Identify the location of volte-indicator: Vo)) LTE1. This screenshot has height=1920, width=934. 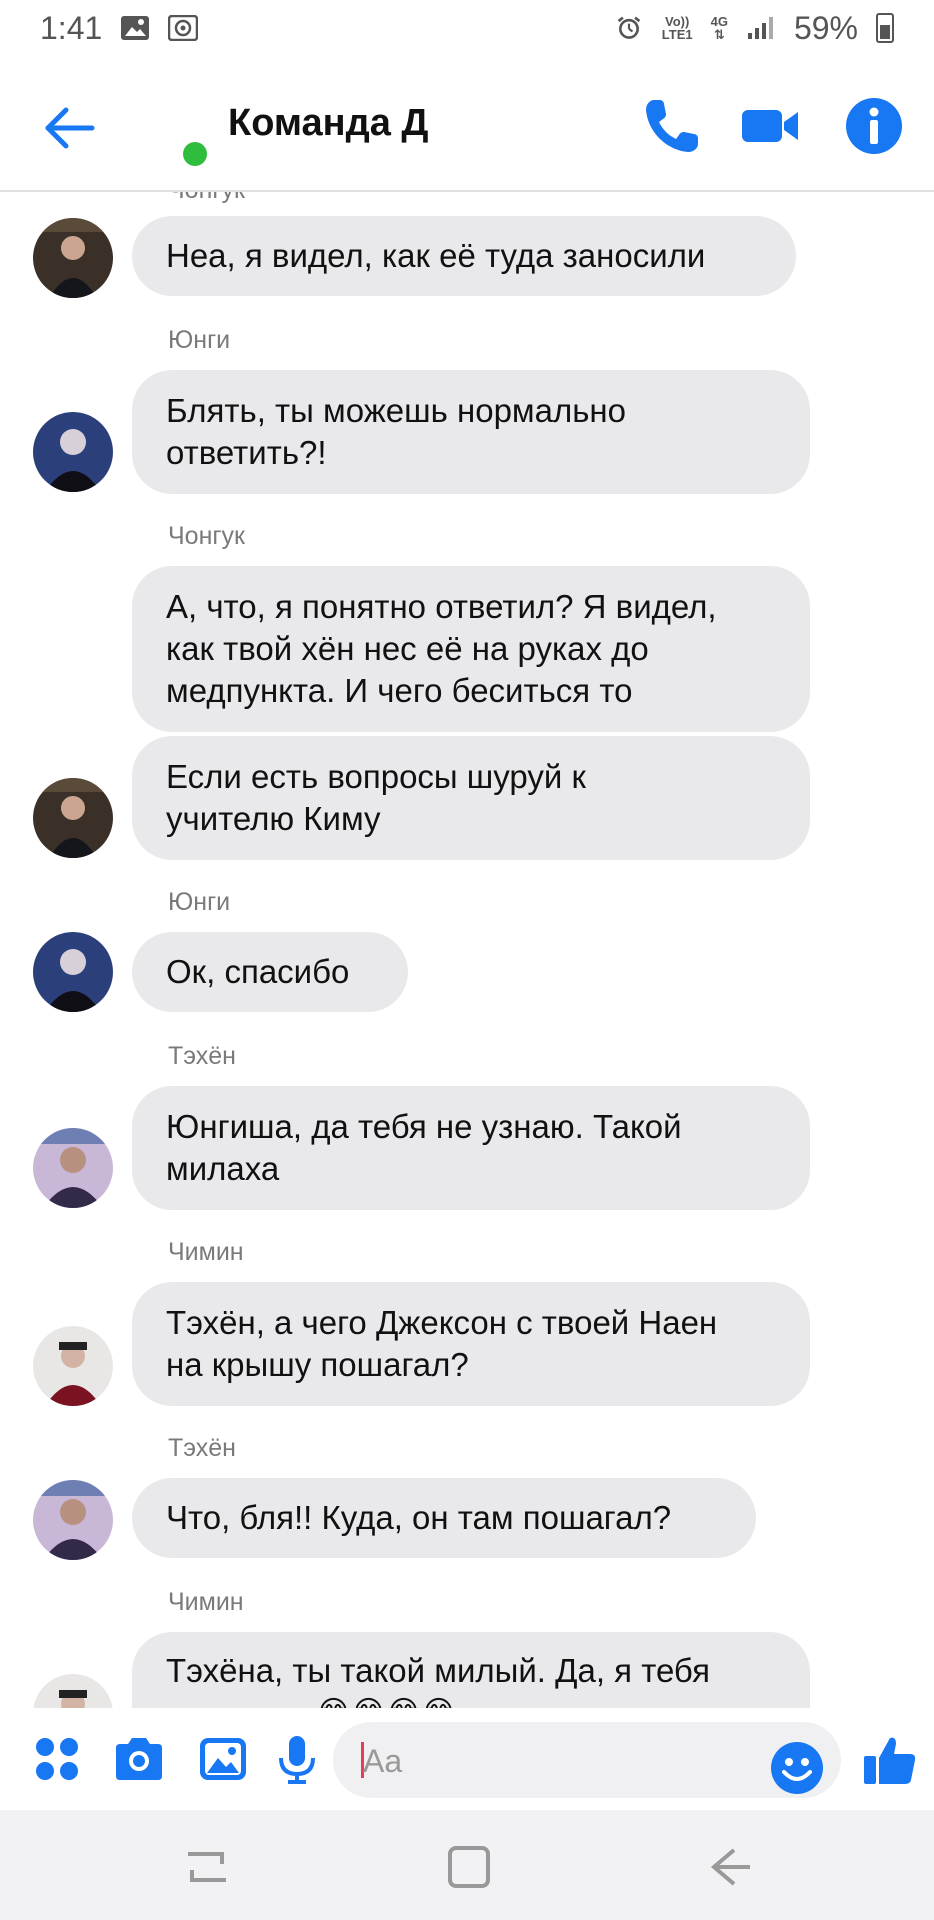
(677, 28).